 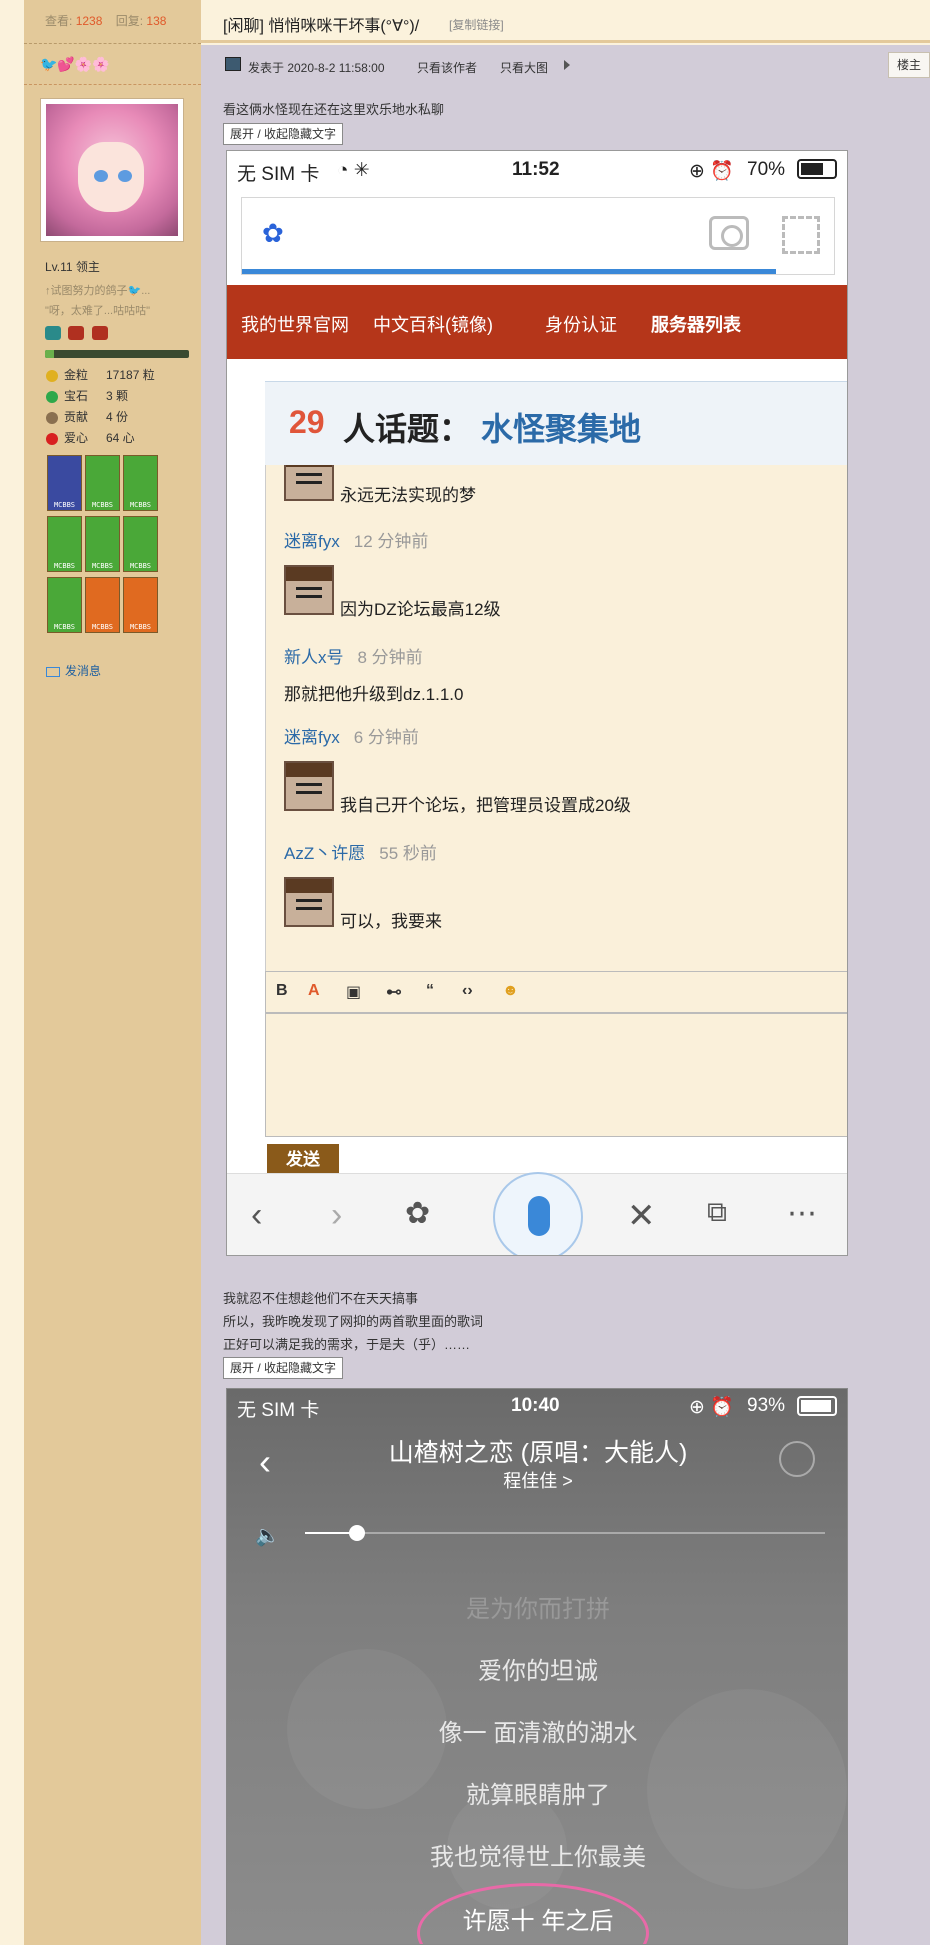 I want to click on search-input: ✿, so click(x=538, y=236).